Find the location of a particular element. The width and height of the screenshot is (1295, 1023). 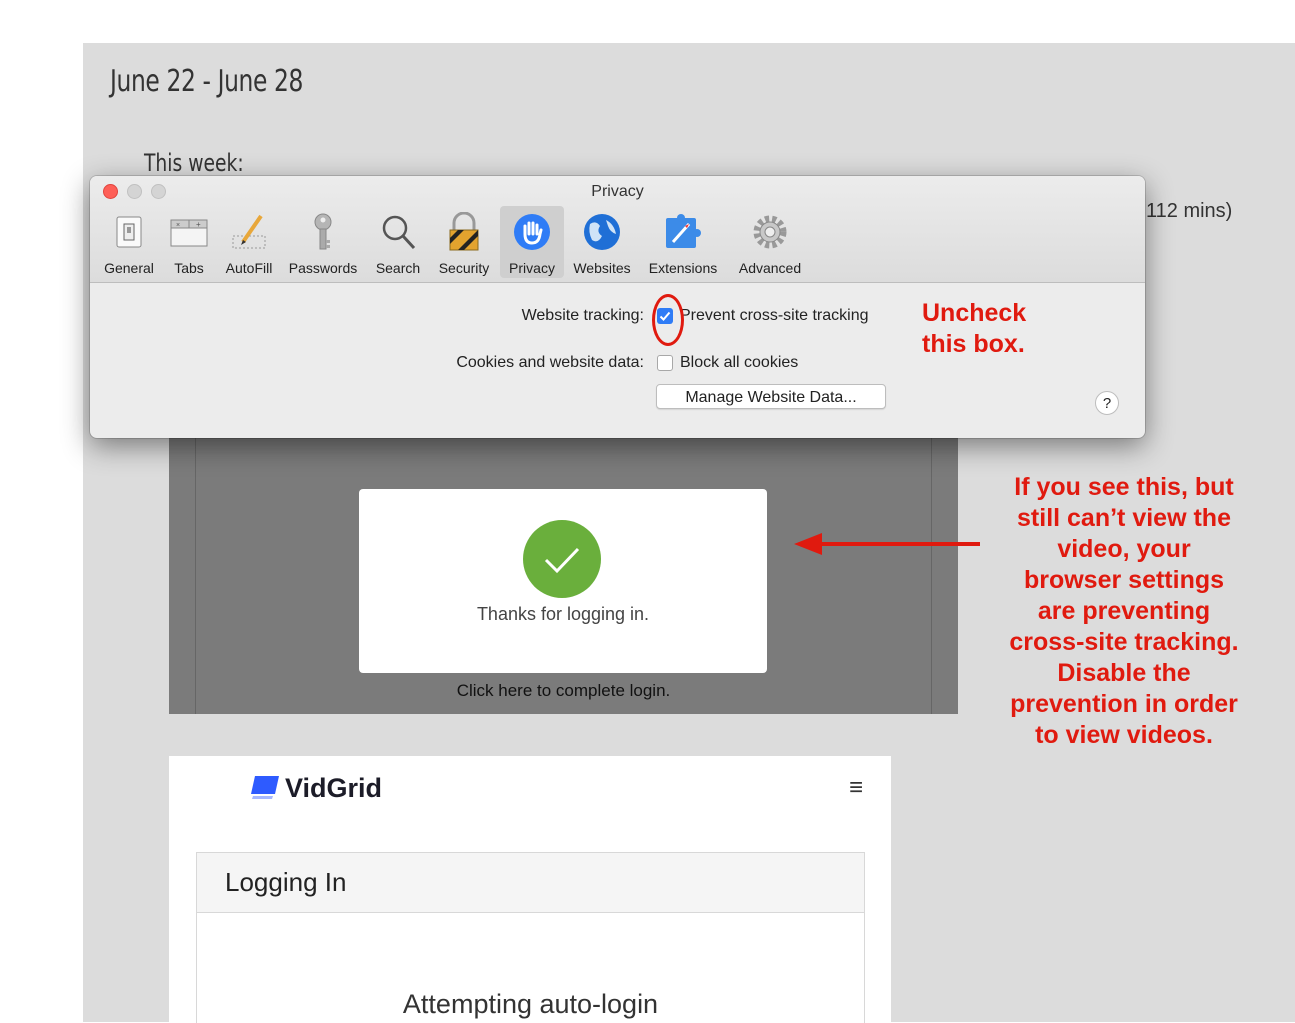

tab-tabs: × + Tabs is located at coordinates (189, 242).